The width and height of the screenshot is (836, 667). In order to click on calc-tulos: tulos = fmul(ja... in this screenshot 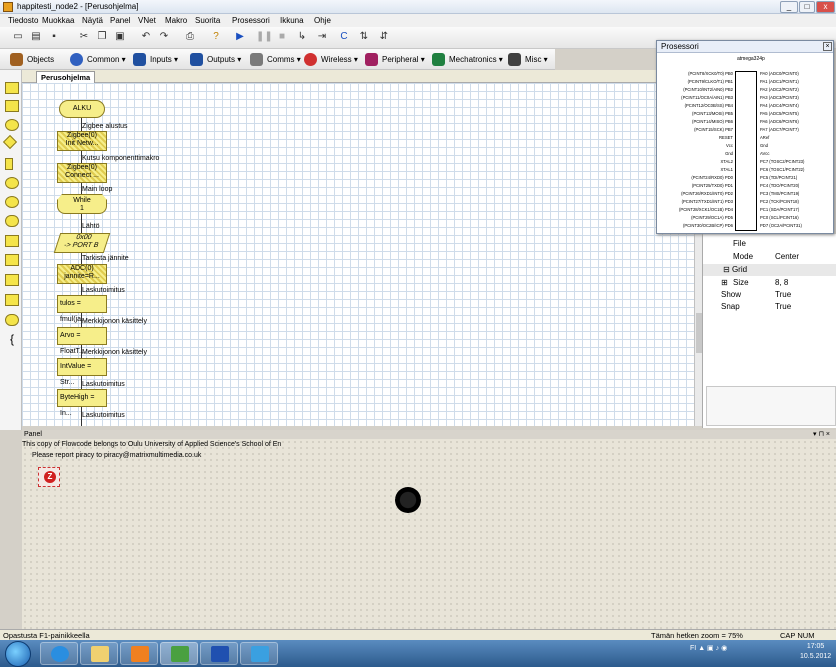, I will do `click(82, 309)`.